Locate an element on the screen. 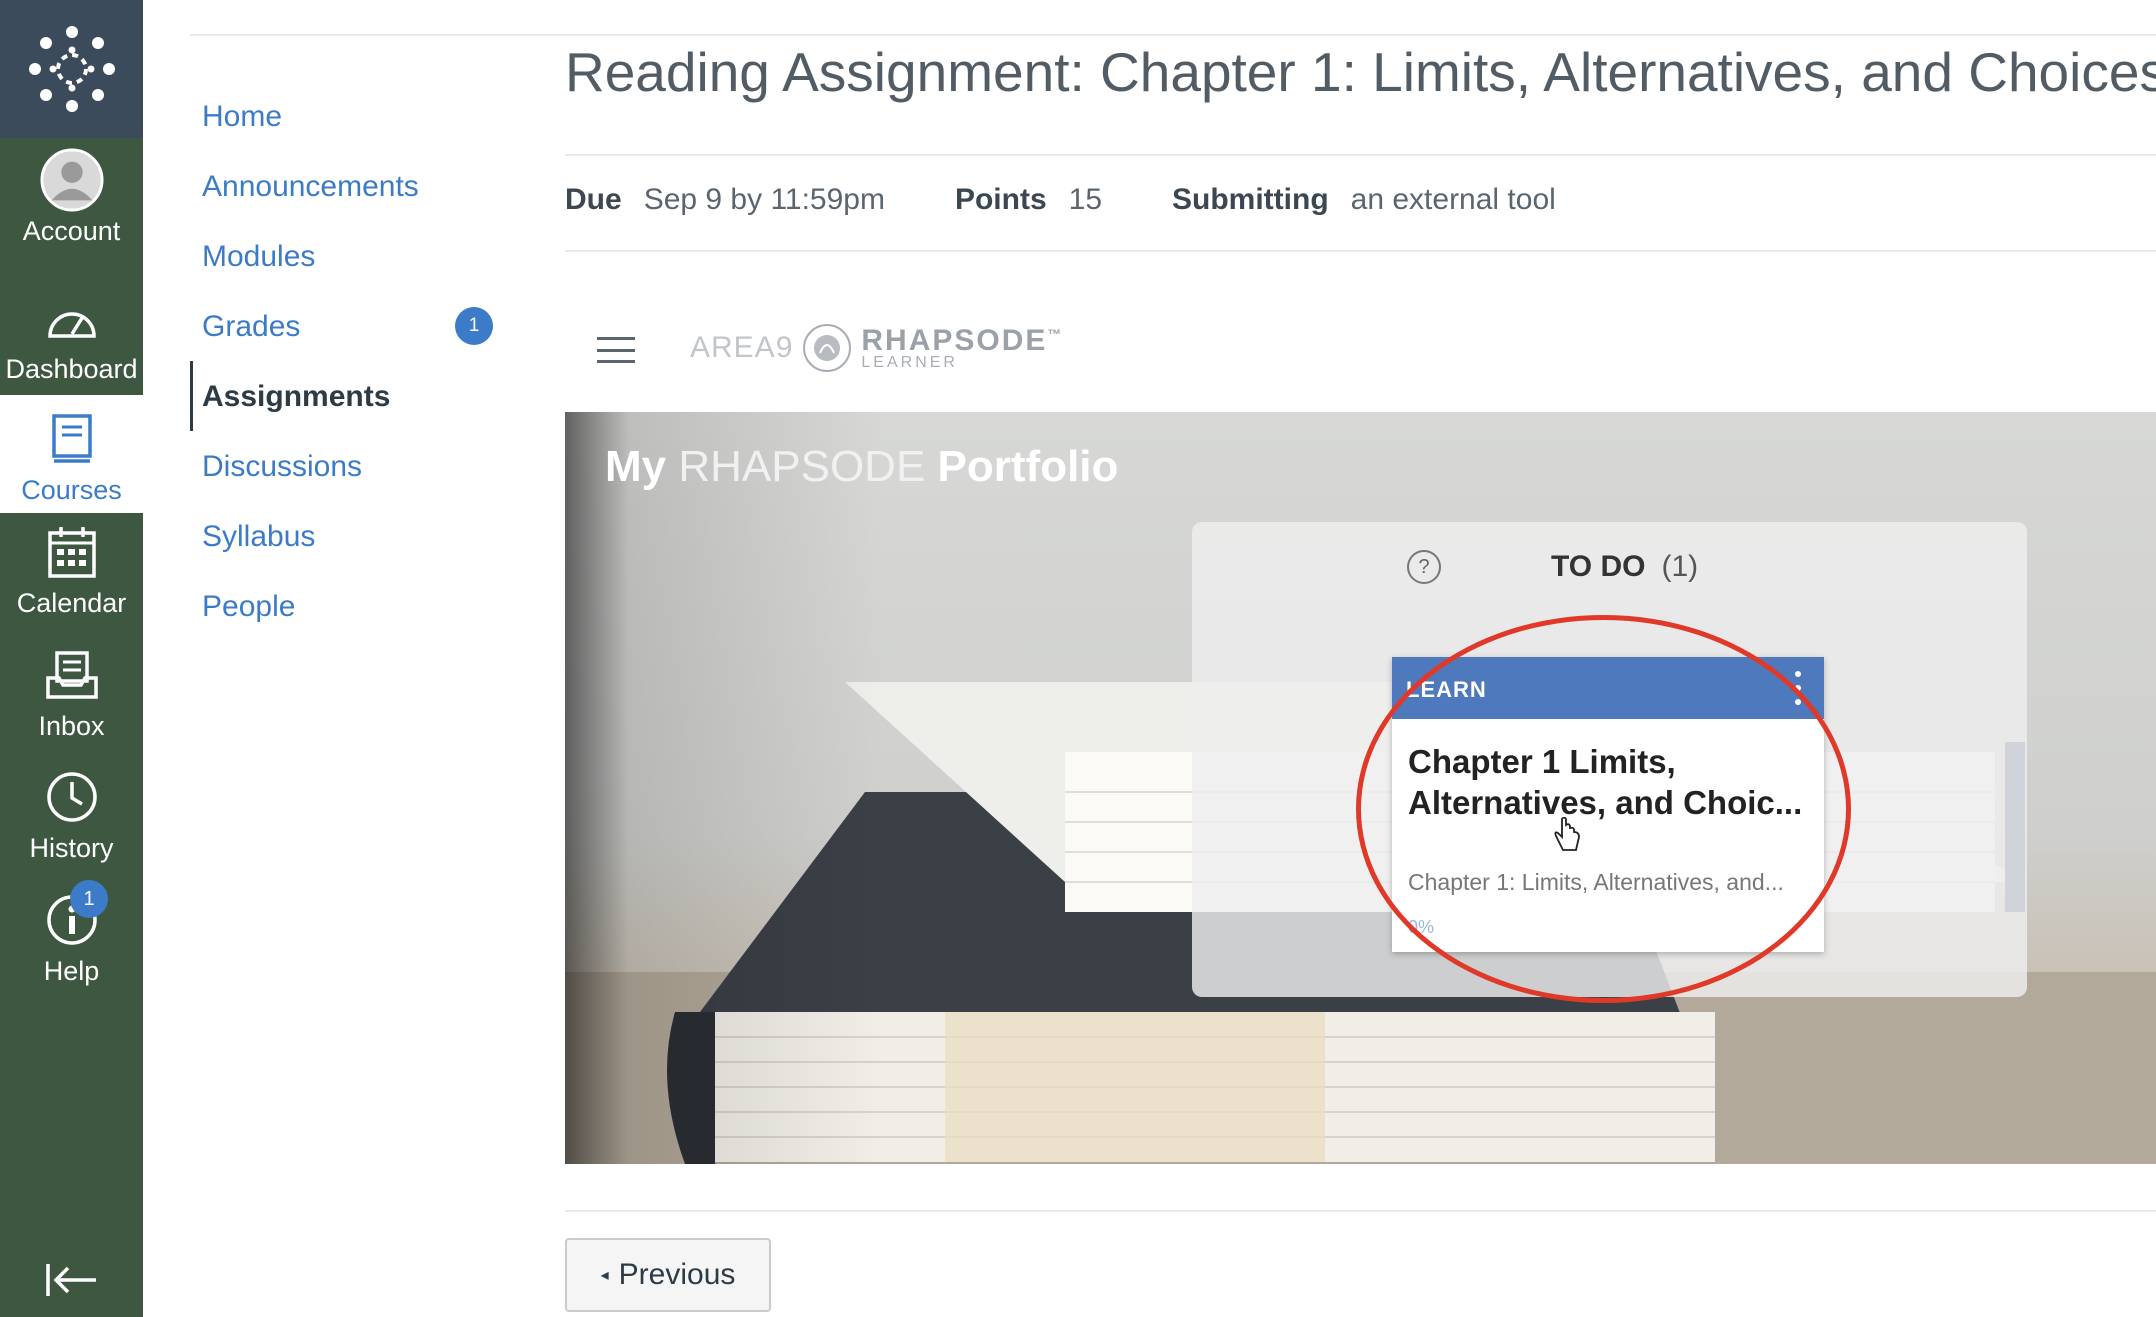 The width and height of the screenshot is (2156, 1317). portfolio-title-rhapsode: RHAPSODE is located at coordinates (802, 466).